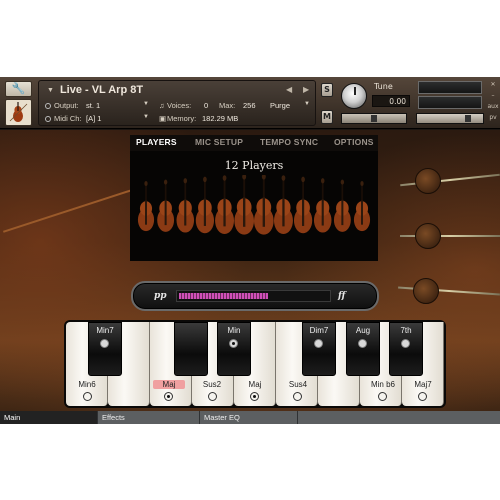  What do you see at coordinates (87, 384) in the screenshot?
I see `white-key-label-min6: Min6` at bounding box center [87, 384].